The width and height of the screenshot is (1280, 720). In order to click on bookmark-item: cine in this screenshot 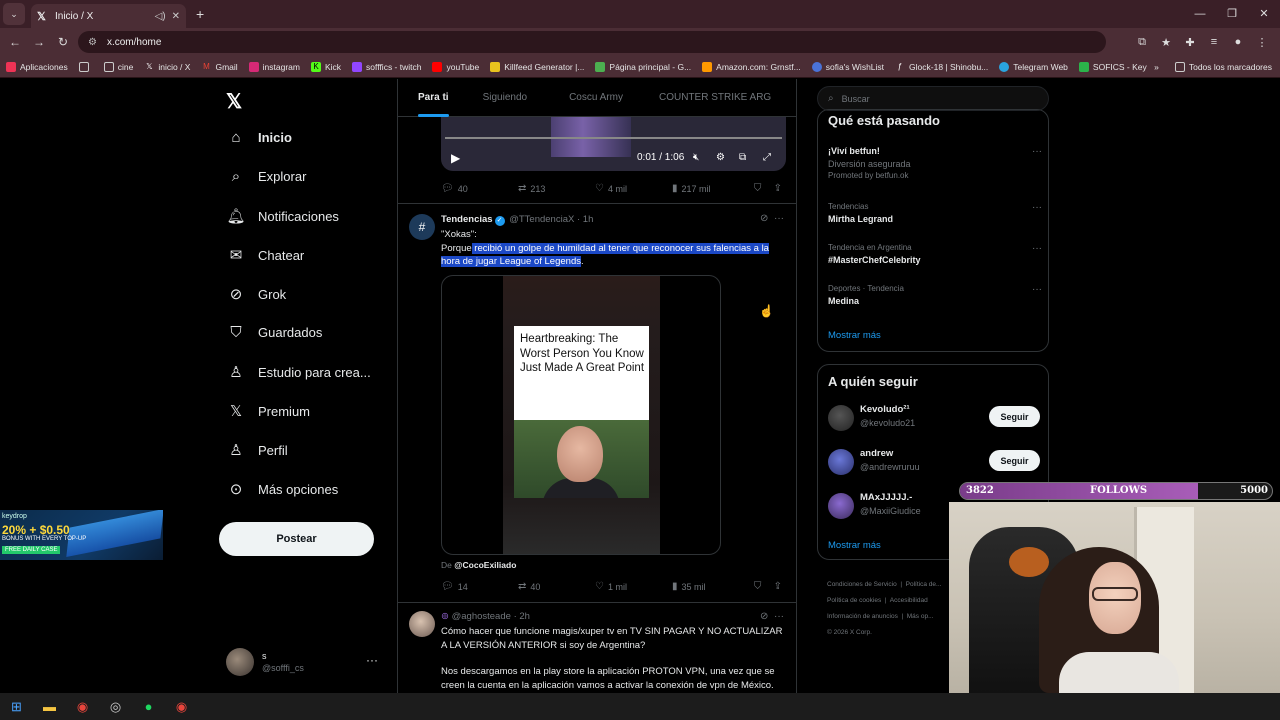, I will do `click(118, 66)`.